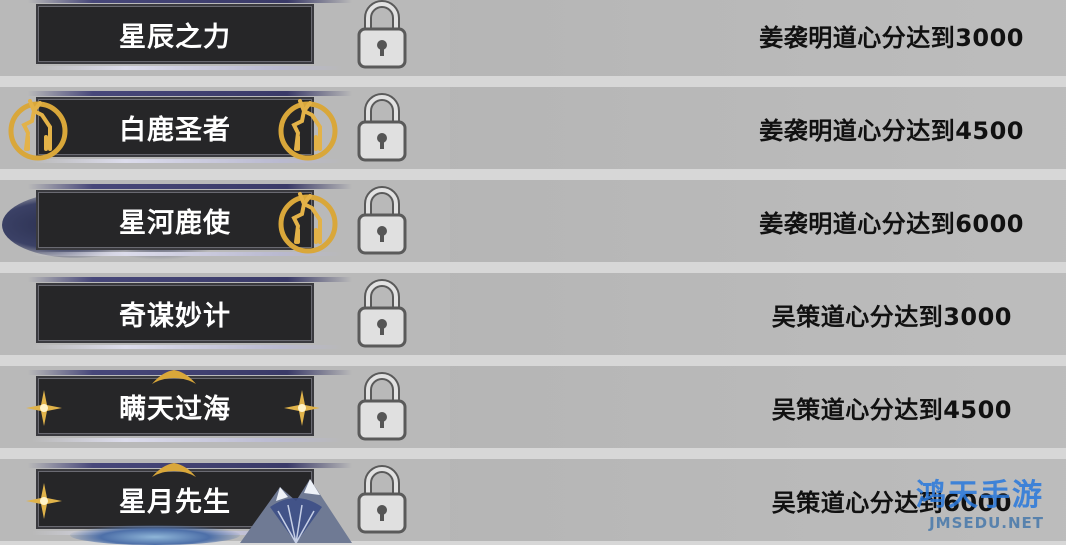  Describe the element at coordinates (155, 535) in the screenshot. I see `wave-decoration` at that location.